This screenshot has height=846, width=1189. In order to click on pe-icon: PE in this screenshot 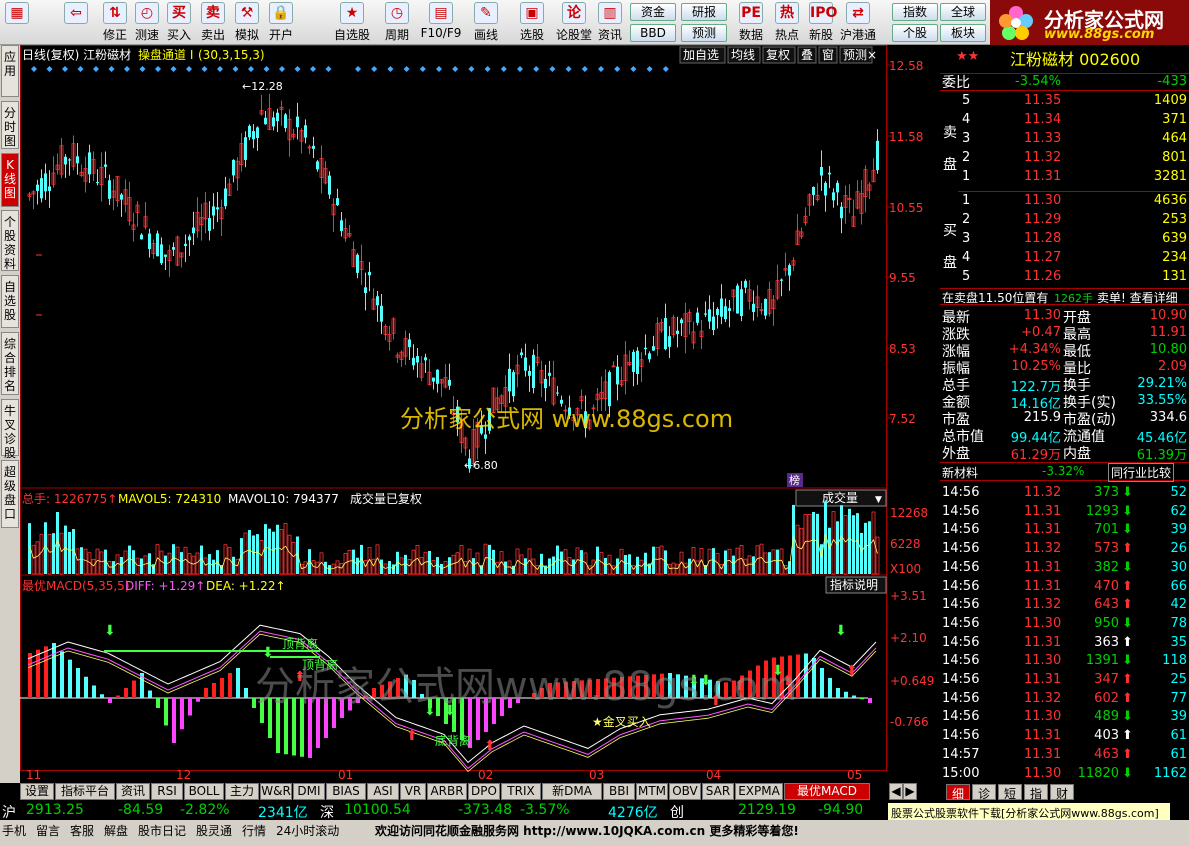, I will do `click(751, 13)`.